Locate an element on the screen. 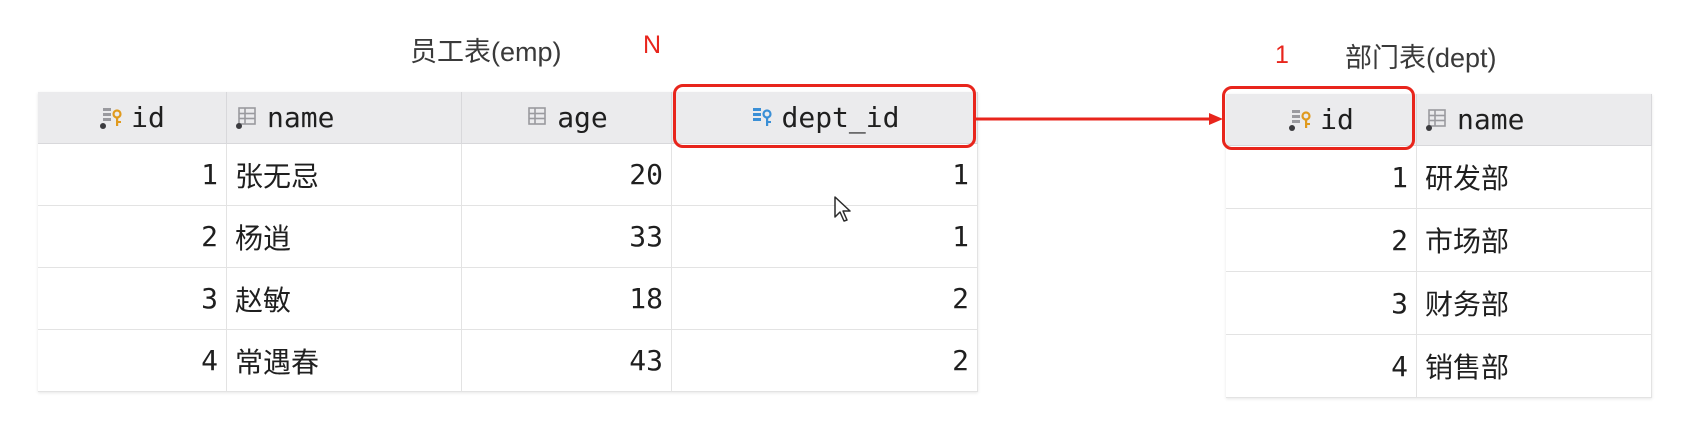  mouse-cursor-icon is located at coordinates (842, 209).